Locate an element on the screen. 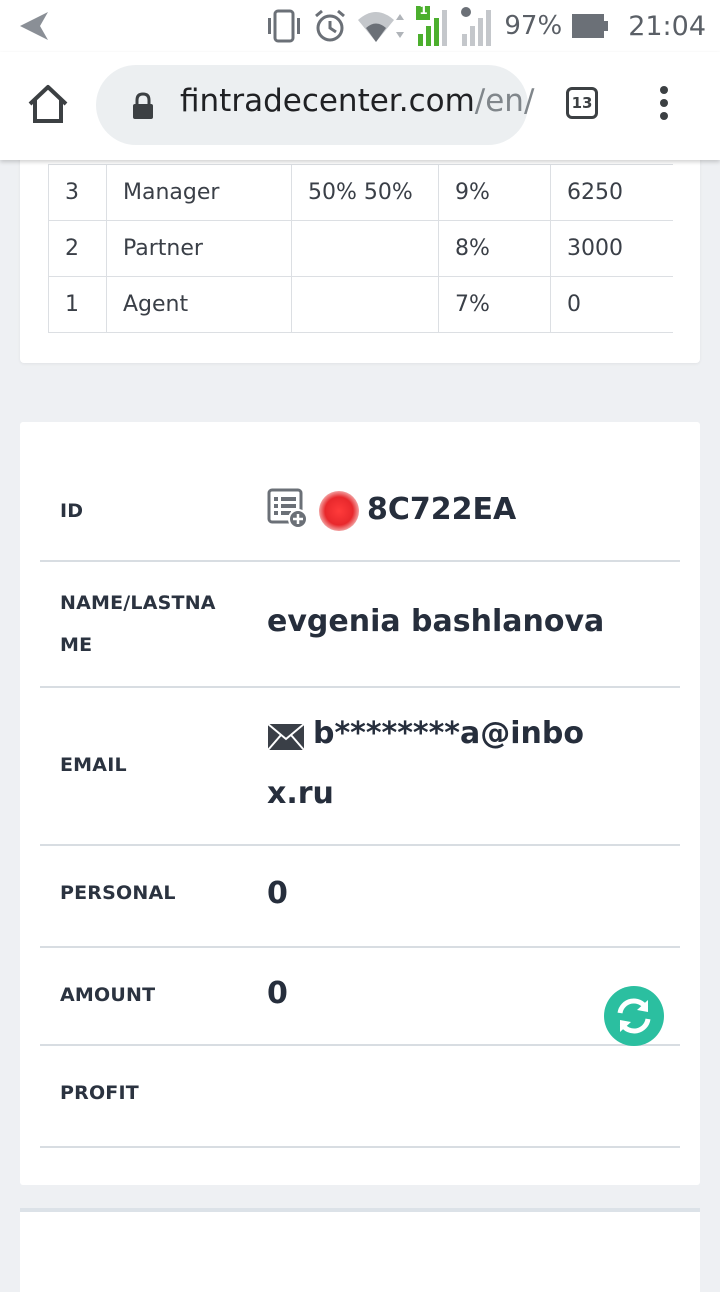 The height and width of the screenshot is (1292, 720). sim1-label: 1 is located at coordinates (423, 10).